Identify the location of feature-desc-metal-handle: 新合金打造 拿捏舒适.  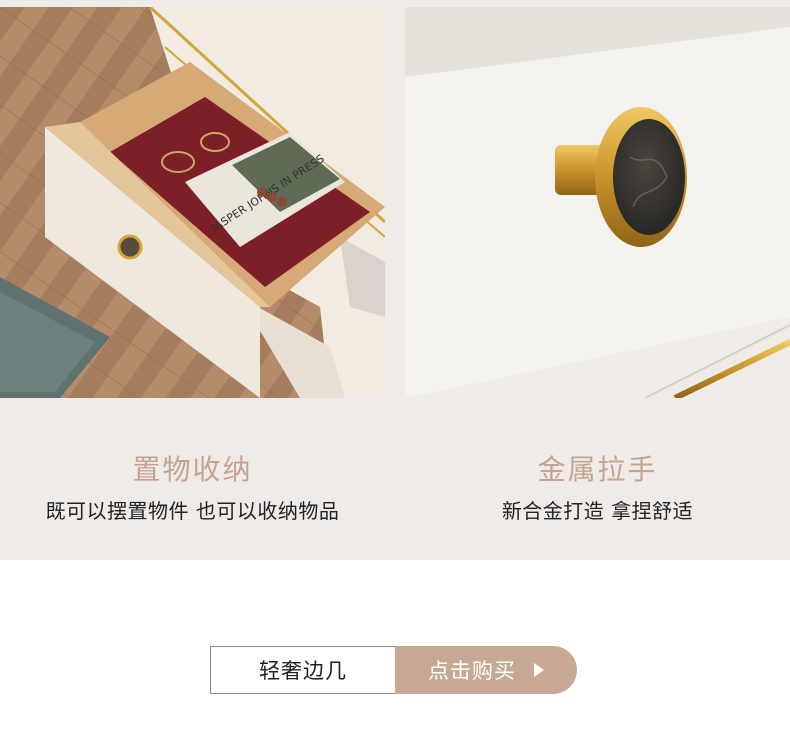
(597, 511).